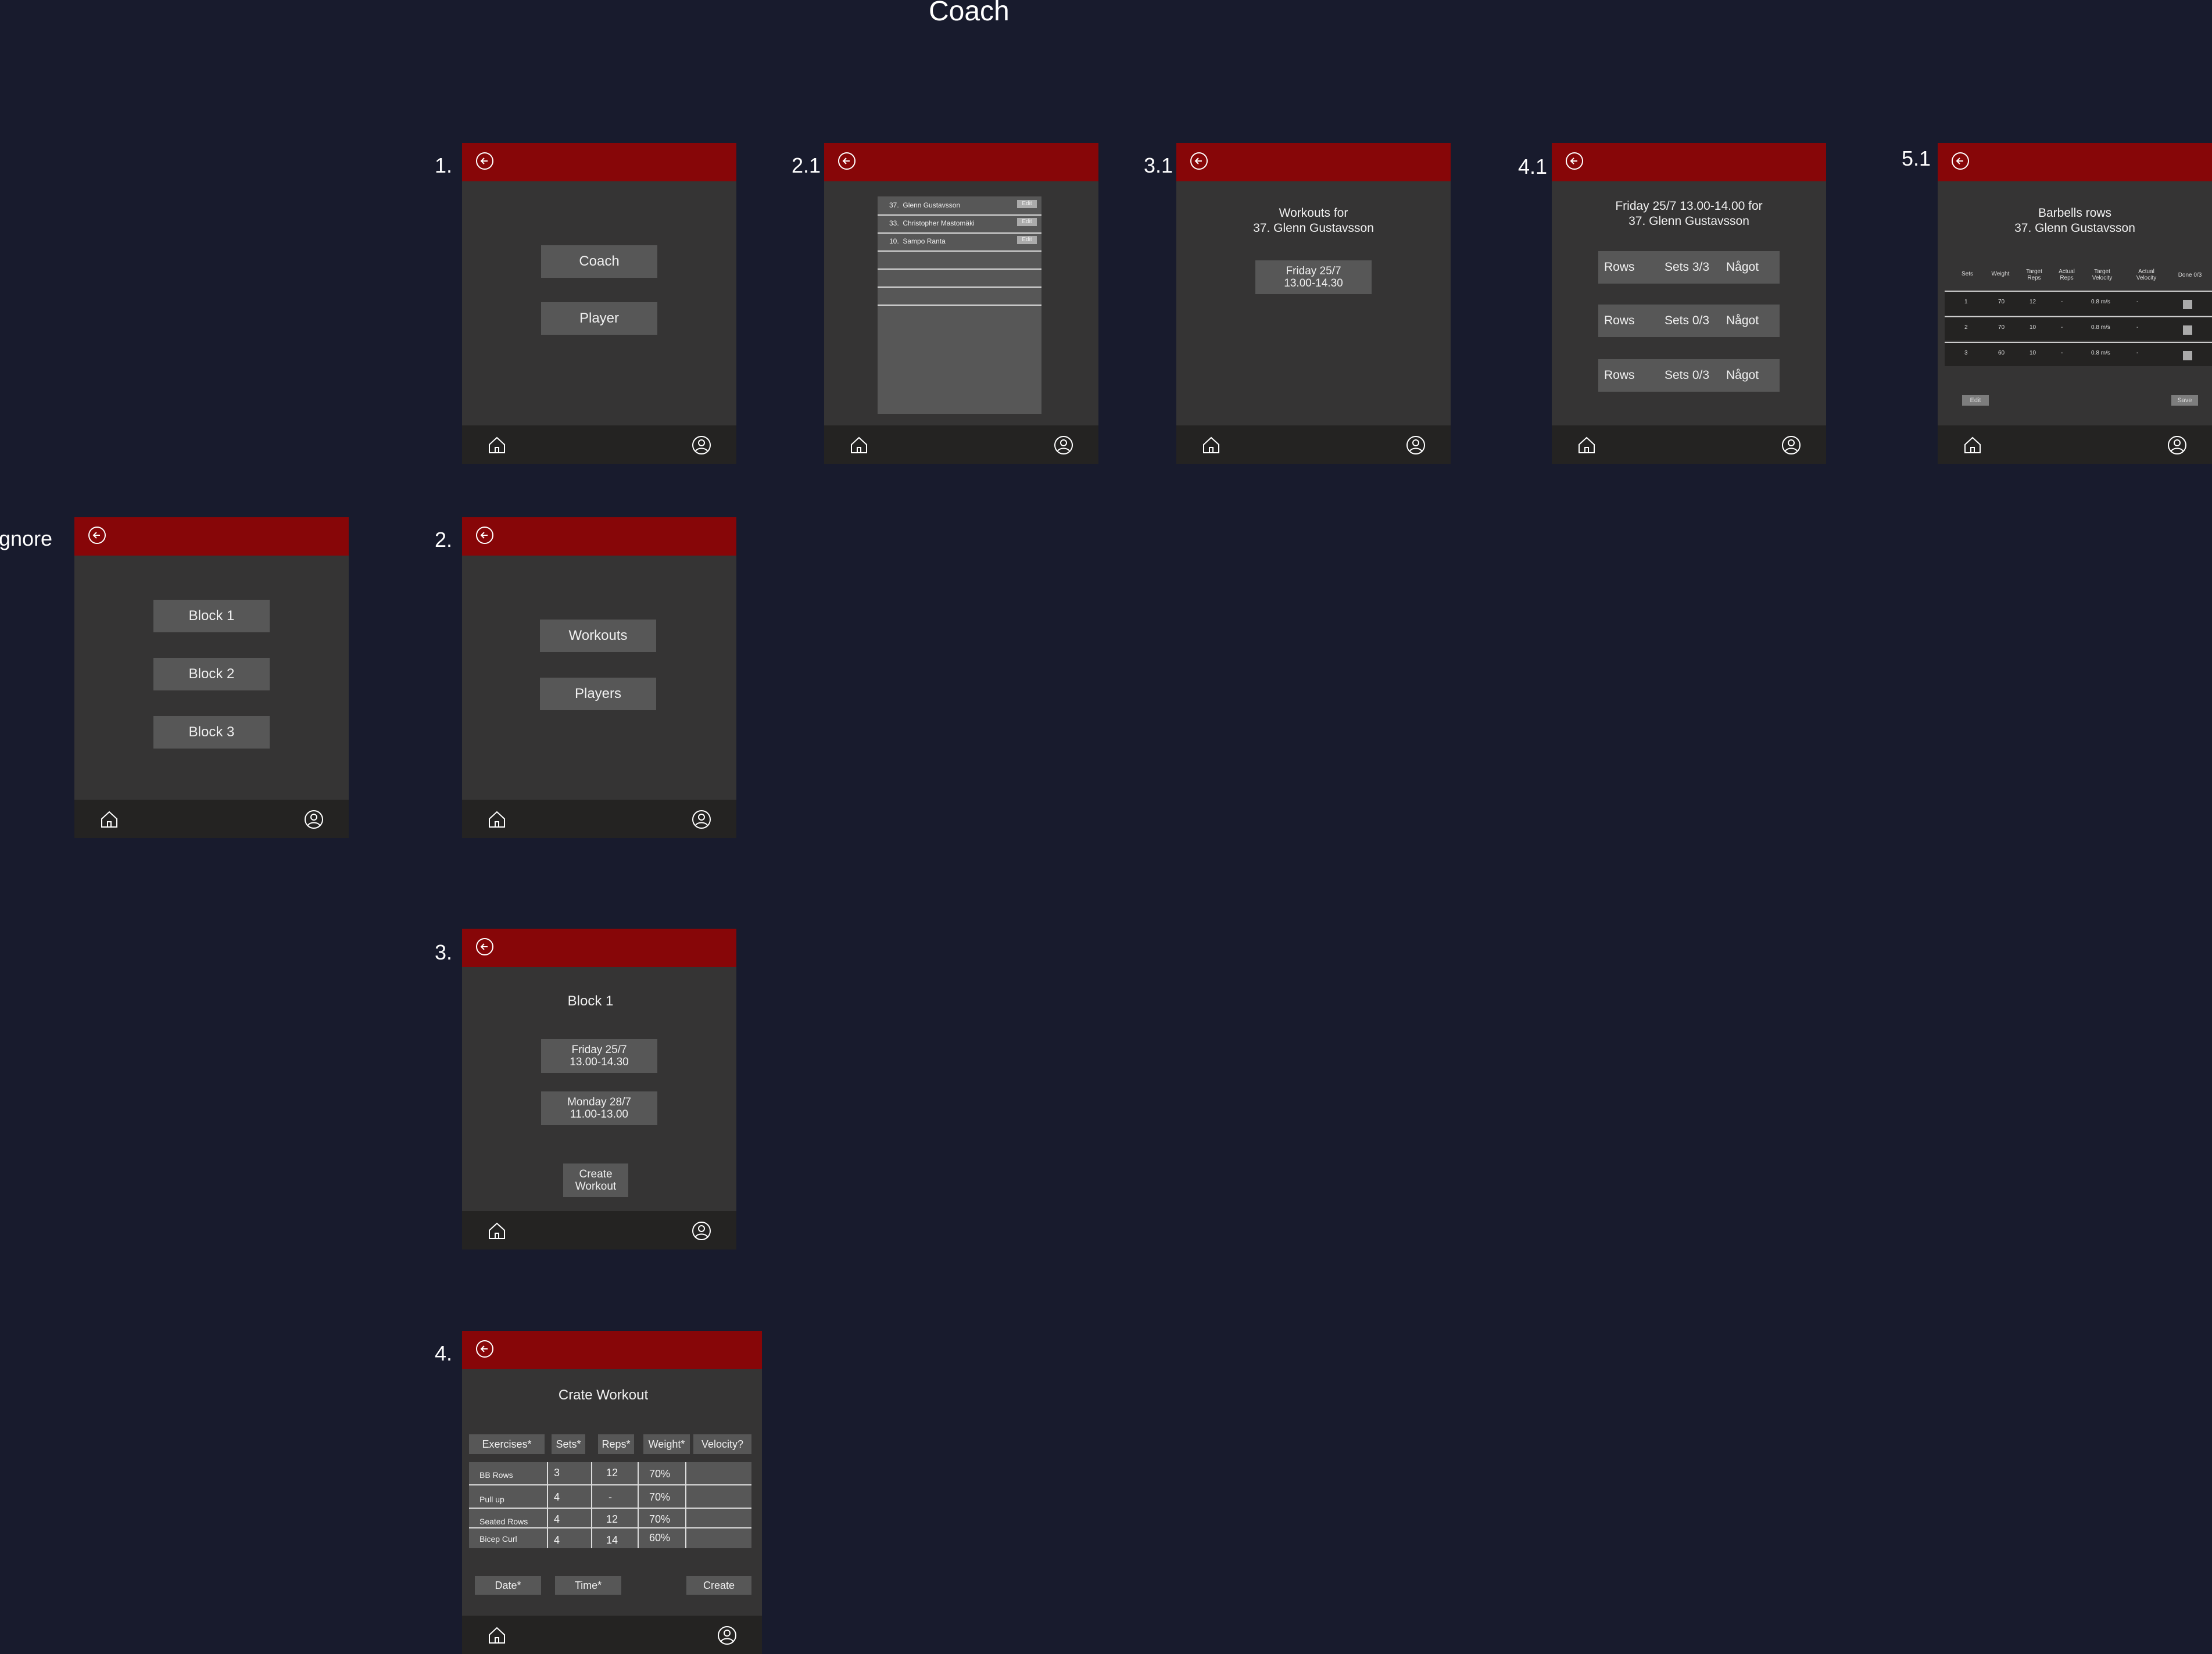 The width and height of the screenshot is (2212, 1654). What do you see at coordinates (588, 1585) in the screenshot?
I see `time-button: Time*` at bounding box center [588, 1585].